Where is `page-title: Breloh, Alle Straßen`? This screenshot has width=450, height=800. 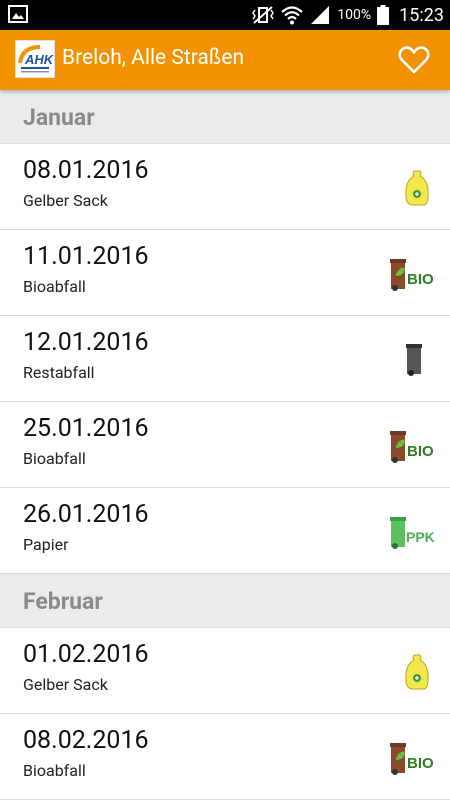 page-title: Breloh, Alle Straßen is located at coordinates (153, 58).